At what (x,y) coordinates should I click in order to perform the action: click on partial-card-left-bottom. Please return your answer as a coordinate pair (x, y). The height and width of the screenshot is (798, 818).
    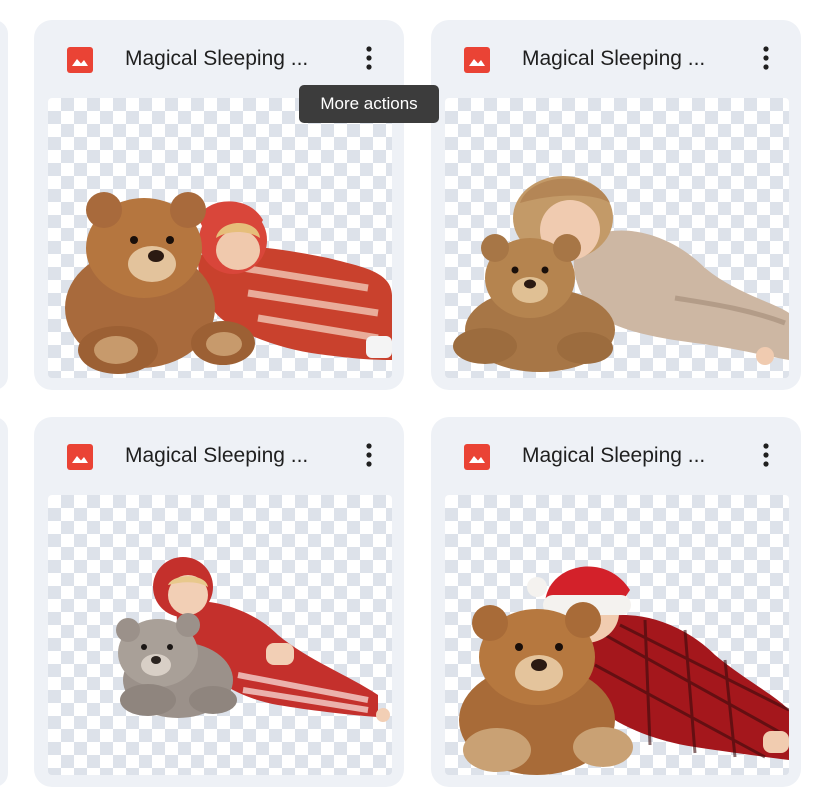
    Looking at the image, I should click on (4, 602).